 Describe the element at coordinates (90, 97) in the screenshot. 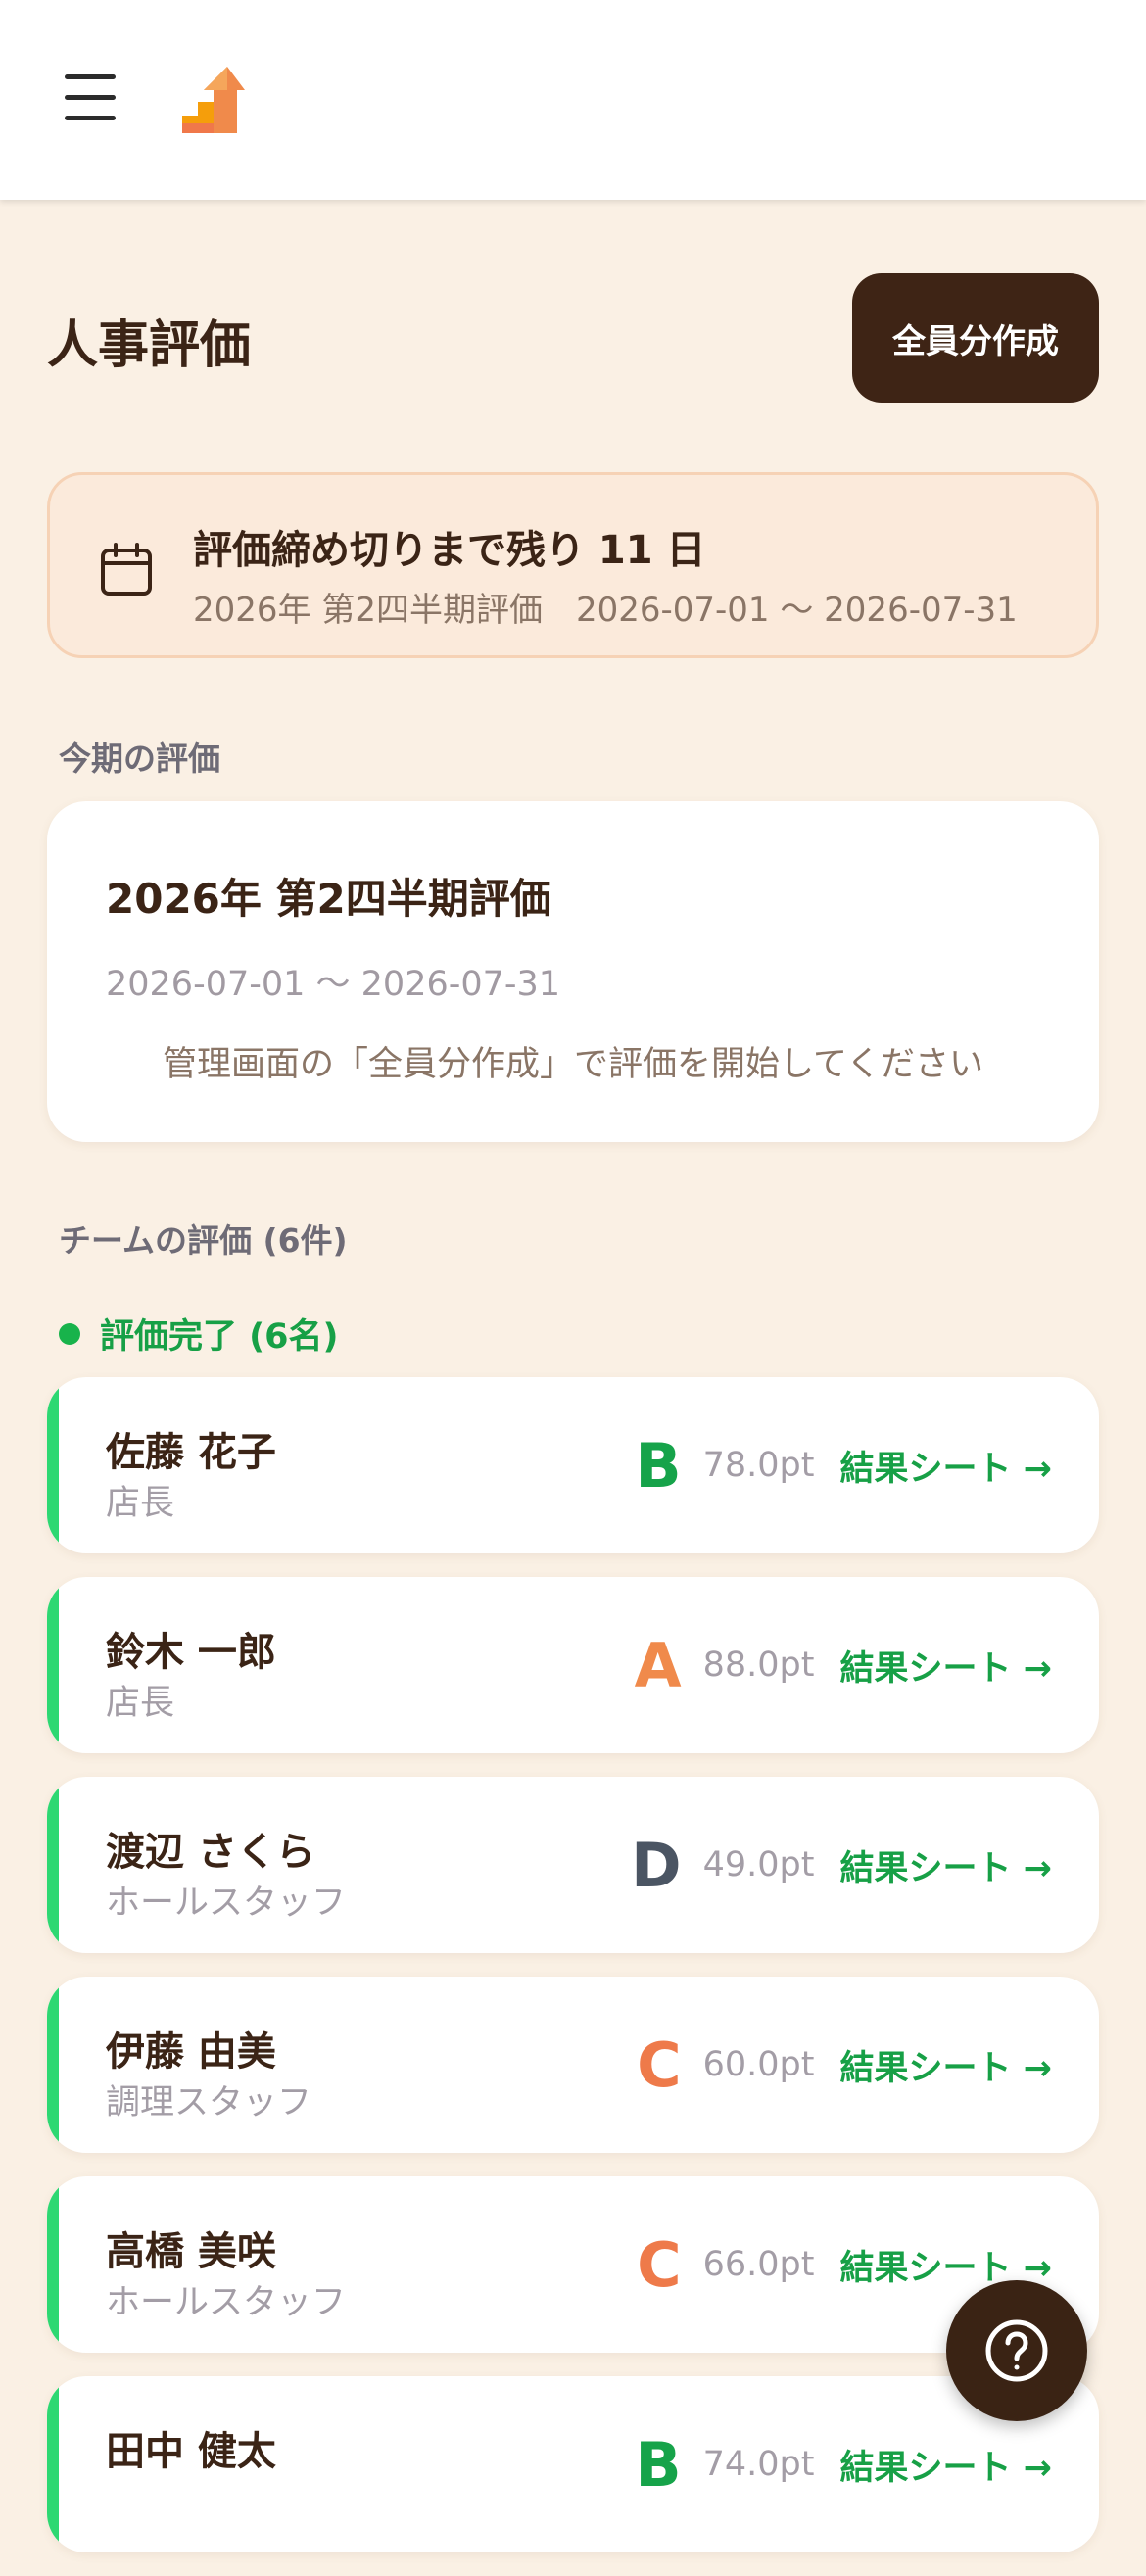

I see `hamburger-menu-icon` at that location.